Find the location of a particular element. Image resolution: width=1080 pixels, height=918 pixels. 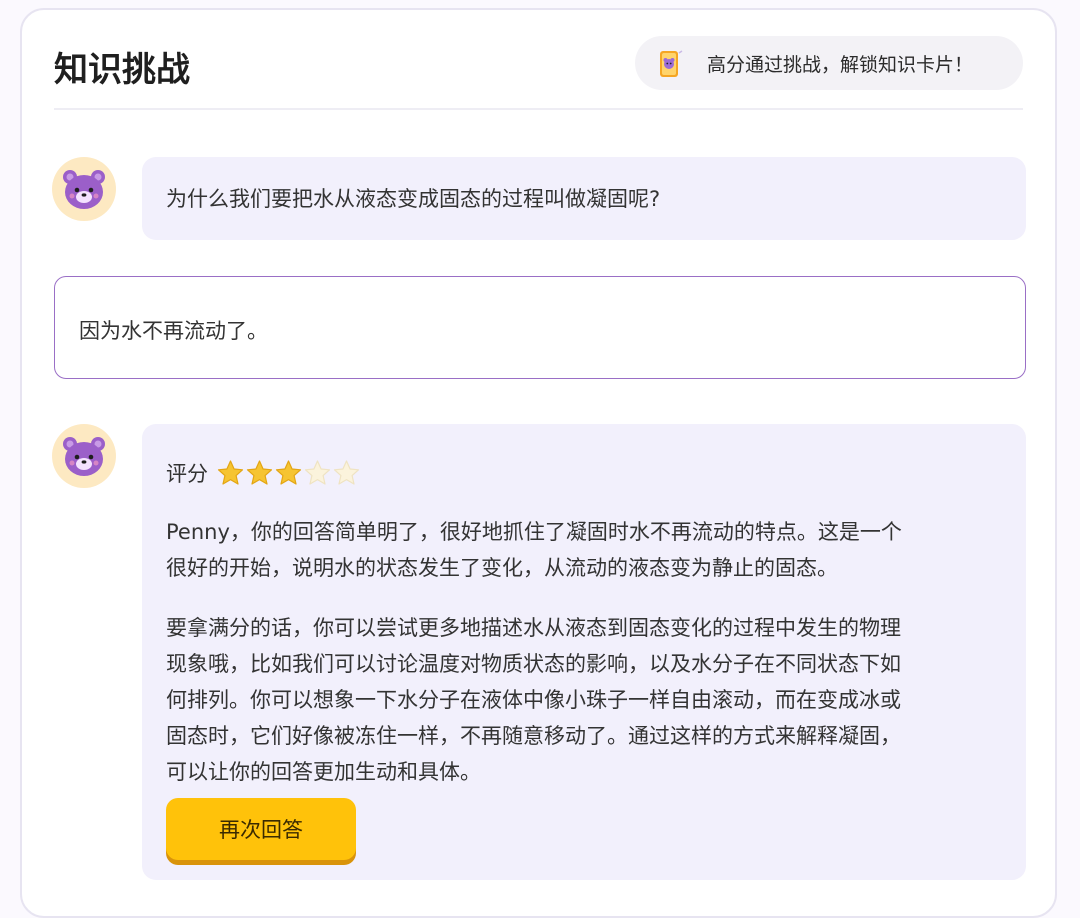

challenge-header: 知识挑战 高分通过挑战，解锁知识卡片！ is located at coordinates (538, 73).